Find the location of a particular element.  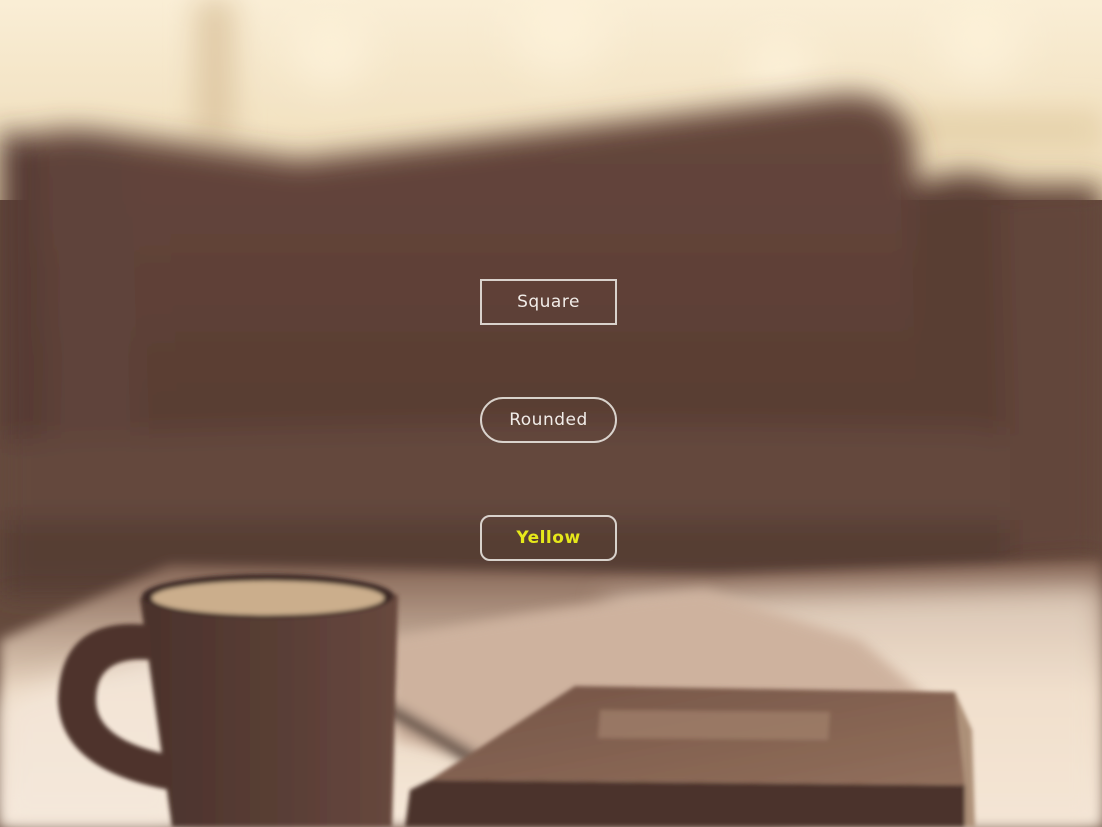

yellow-button: Yellow is located at coordinates (548, 538).